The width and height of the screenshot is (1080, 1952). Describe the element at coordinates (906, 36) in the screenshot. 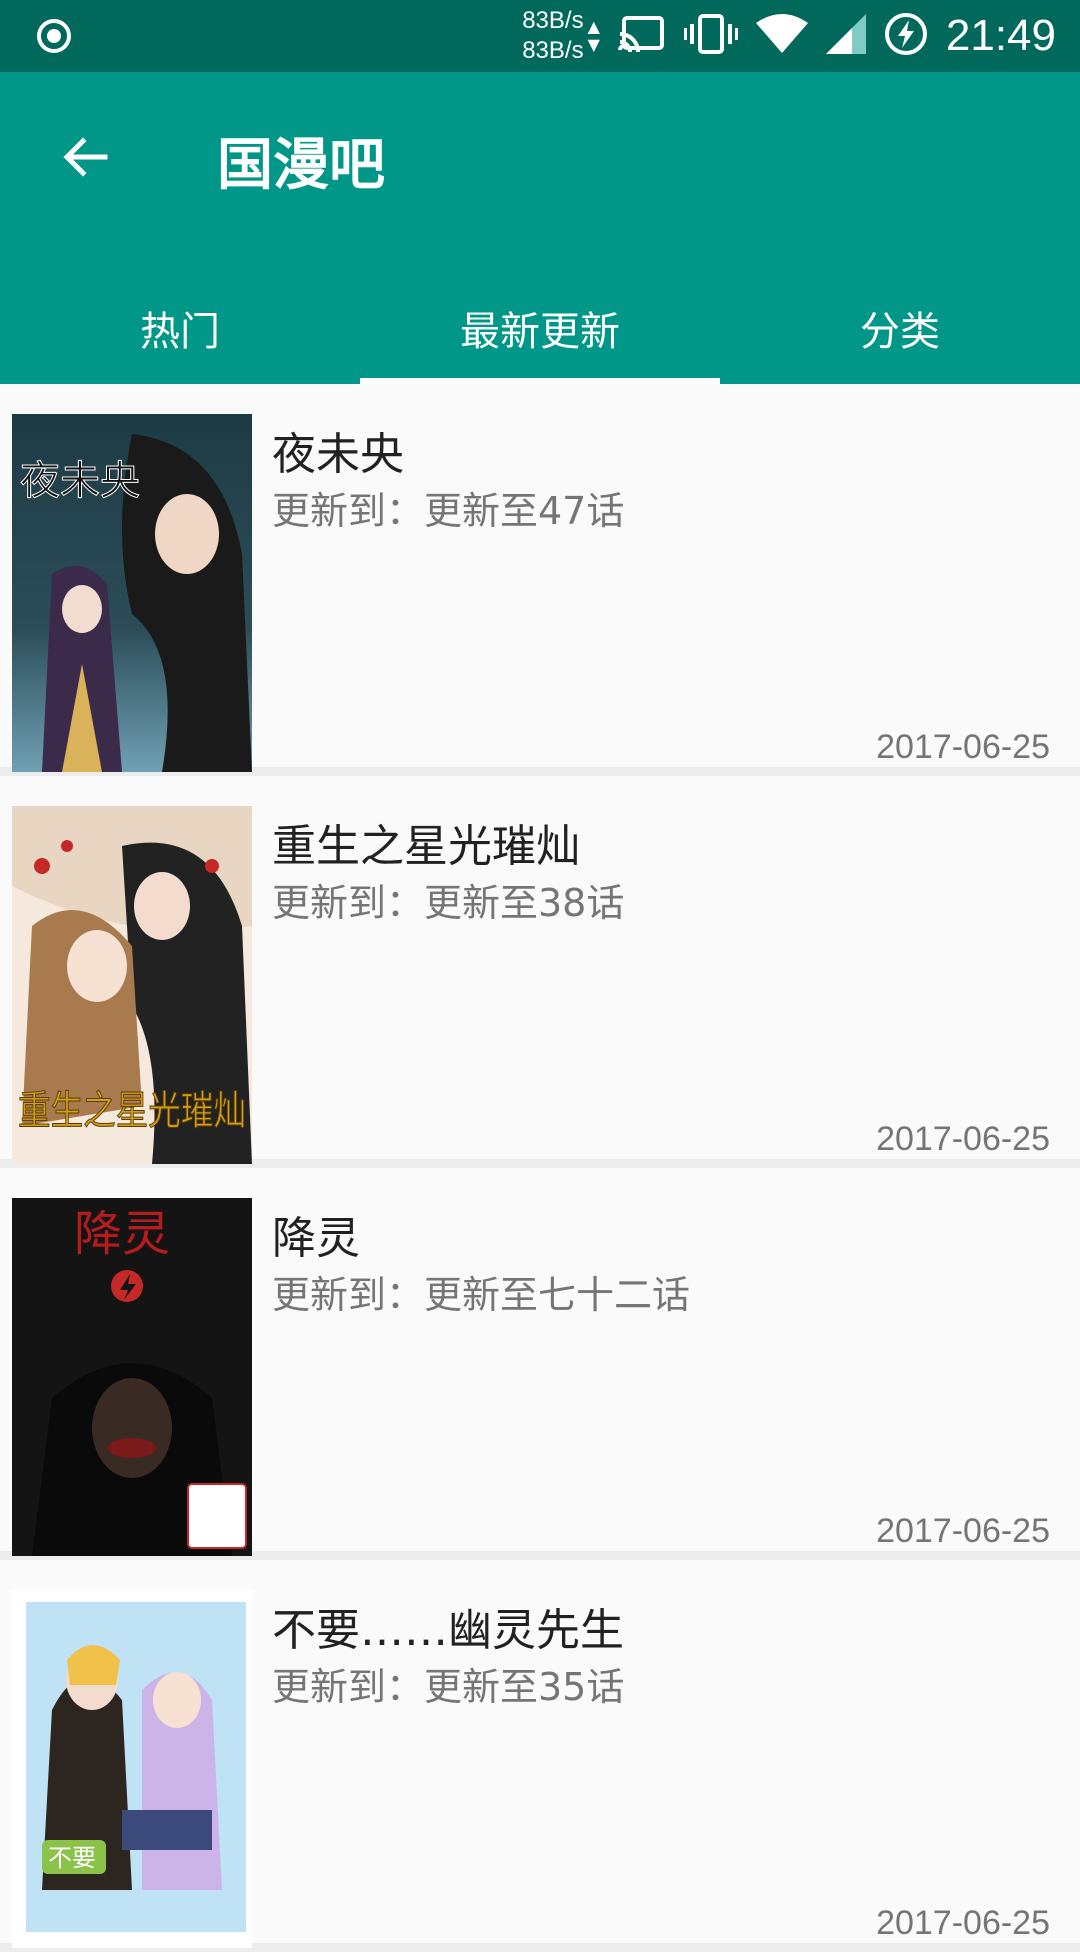

I see `battery-charging-icon` at that location.